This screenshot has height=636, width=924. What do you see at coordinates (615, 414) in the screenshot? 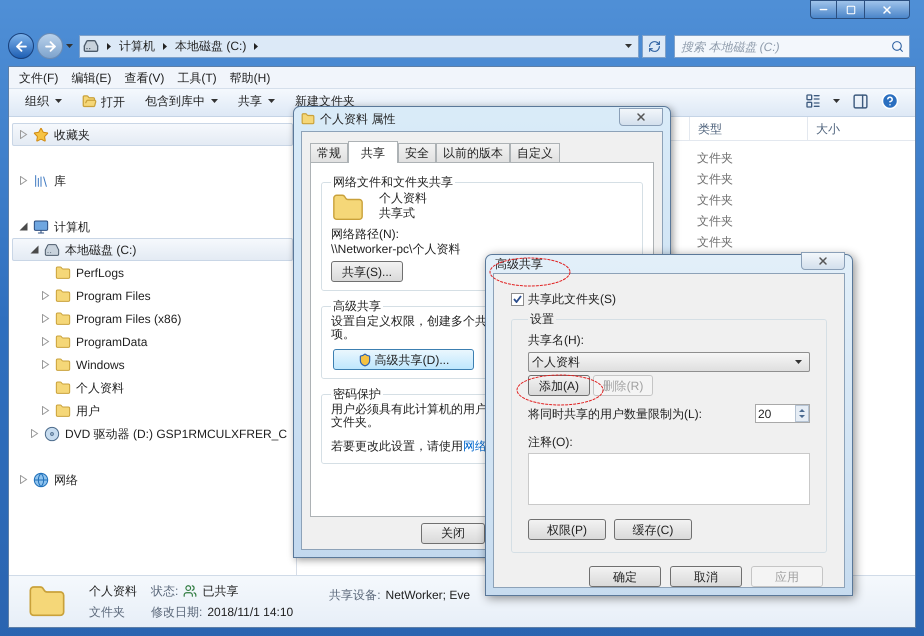
I see `field-label: 将同时共享的用户数量限制为(L):` at bounding box center [615, 414].